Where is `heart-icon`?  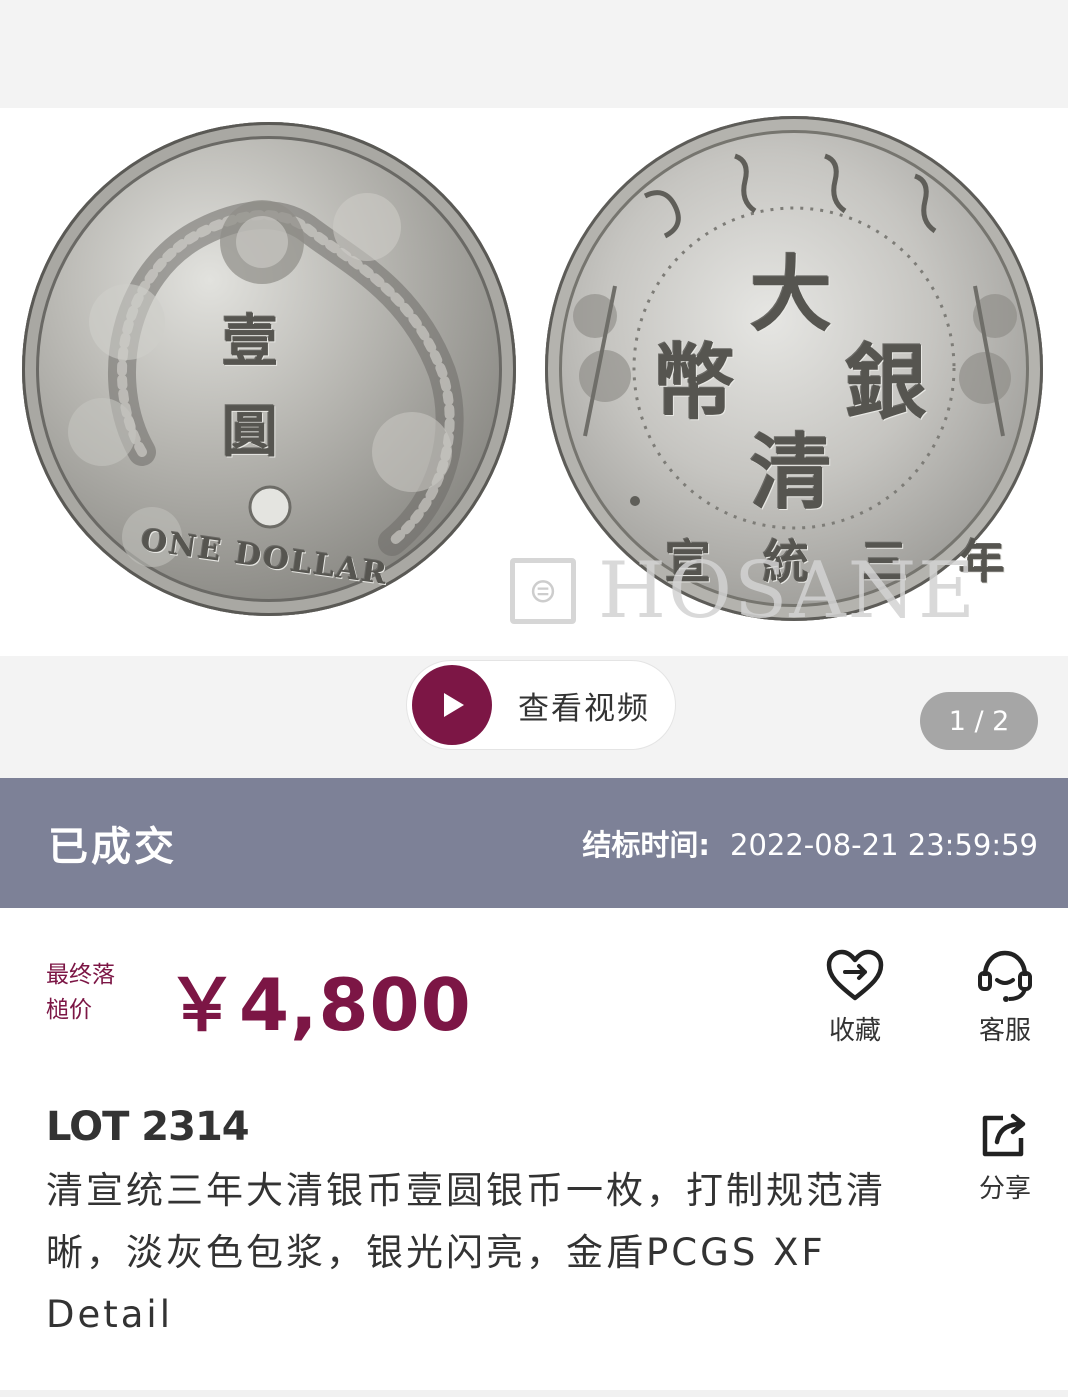 heart-icon is located at coordinates (855, 975).